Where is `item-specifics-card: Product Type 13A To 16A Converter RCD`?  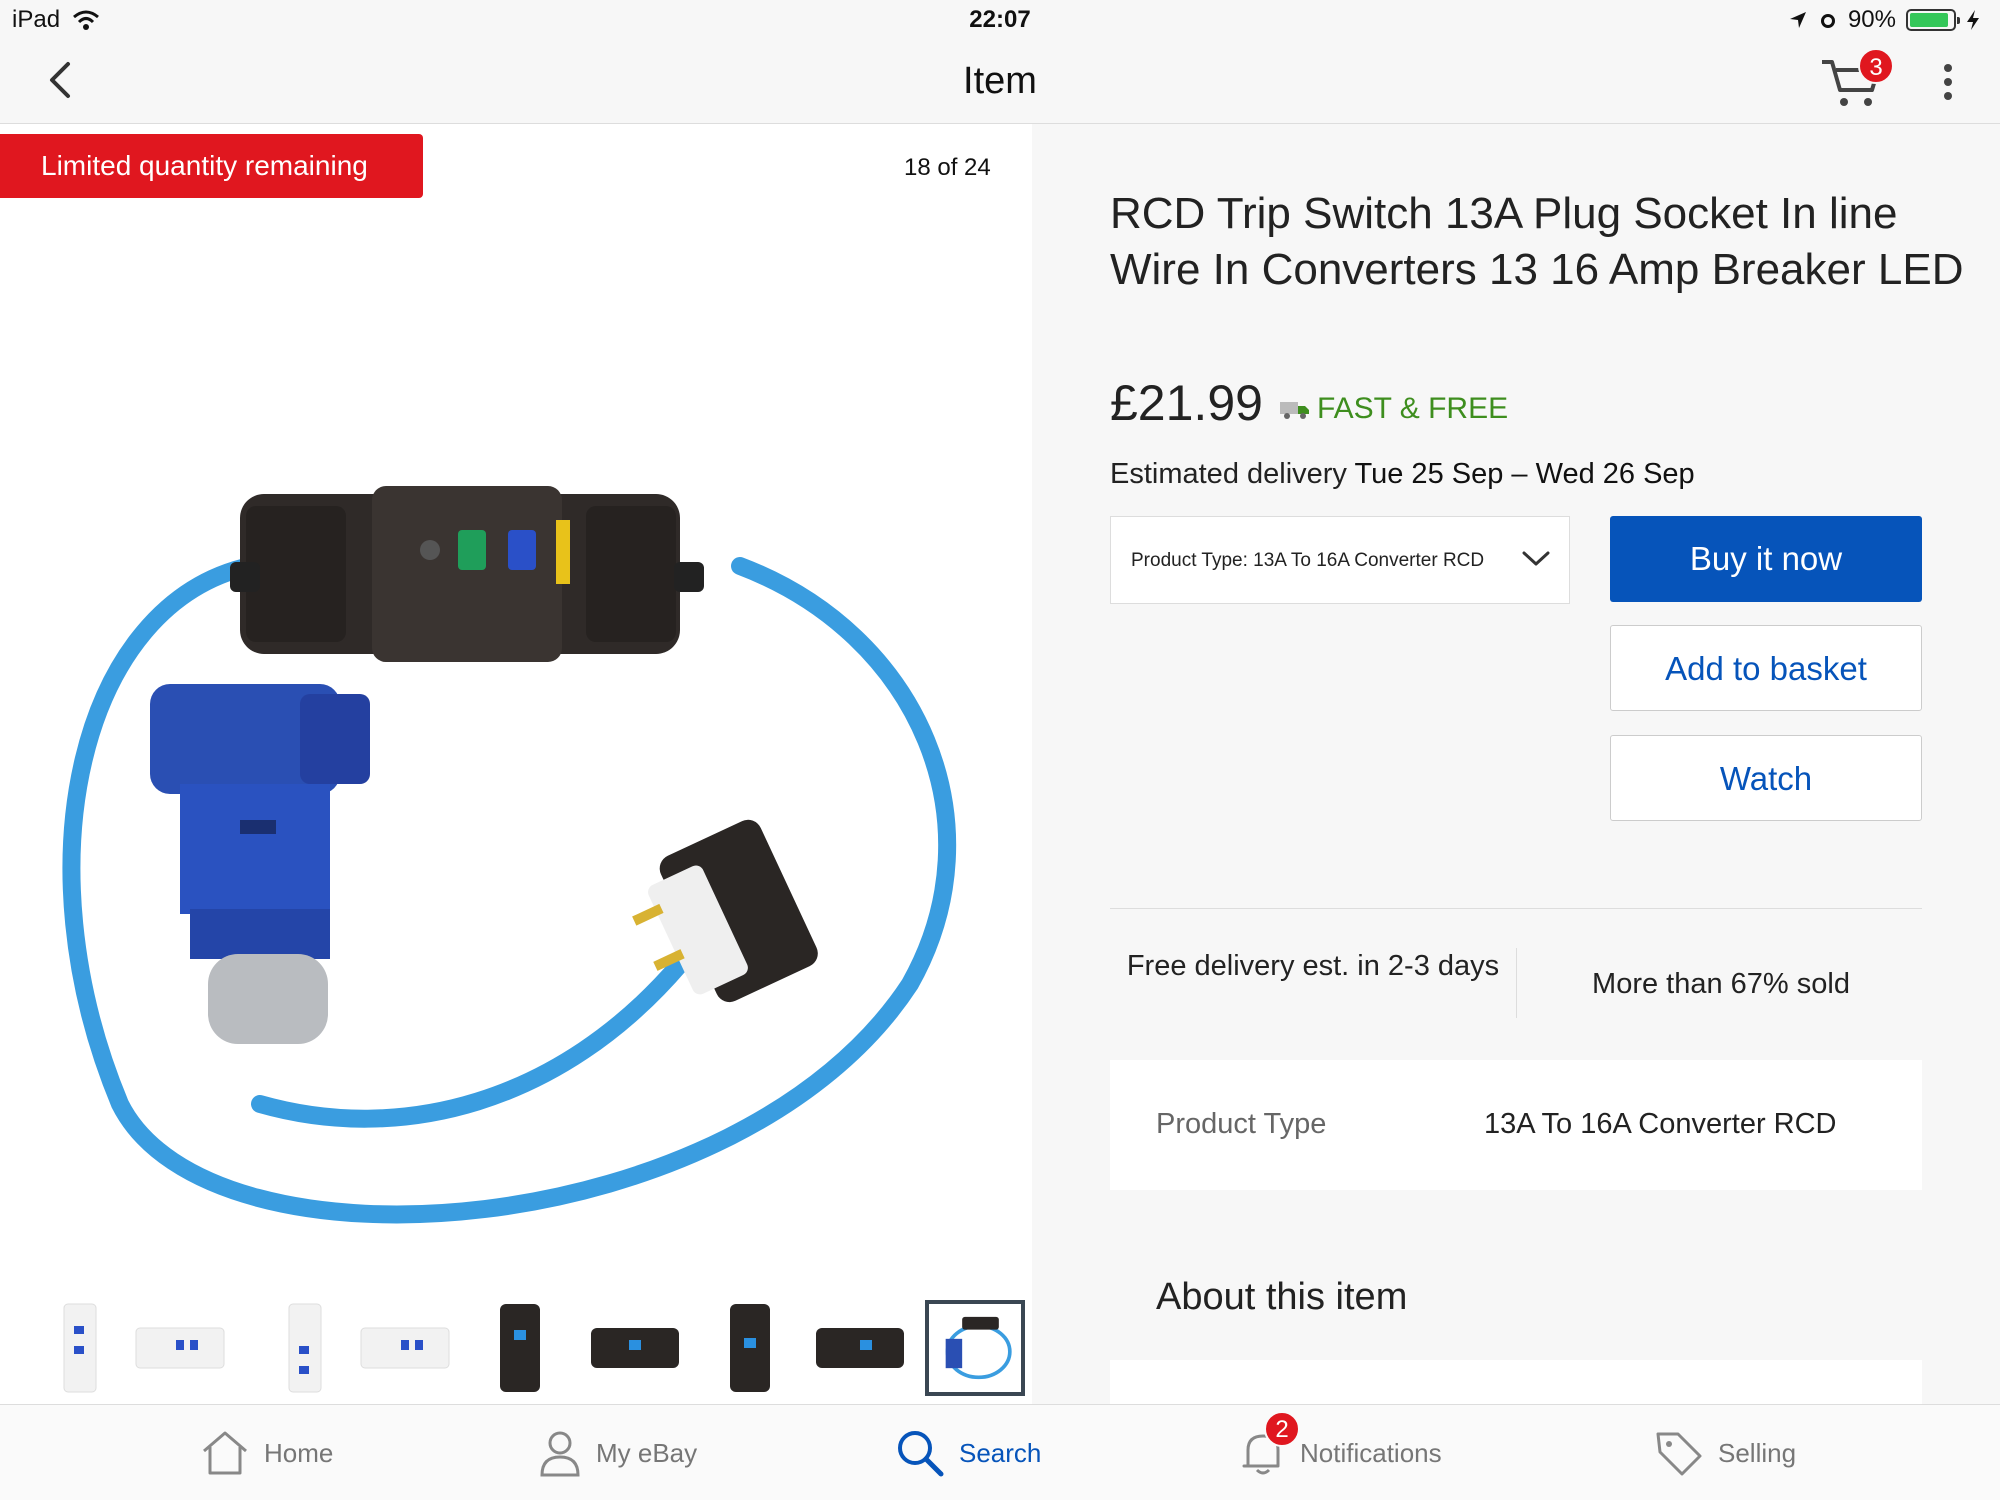 item-specifics-card: Product Type 13A To 16A Converter RCD is located at coordinates (1516, 1125).